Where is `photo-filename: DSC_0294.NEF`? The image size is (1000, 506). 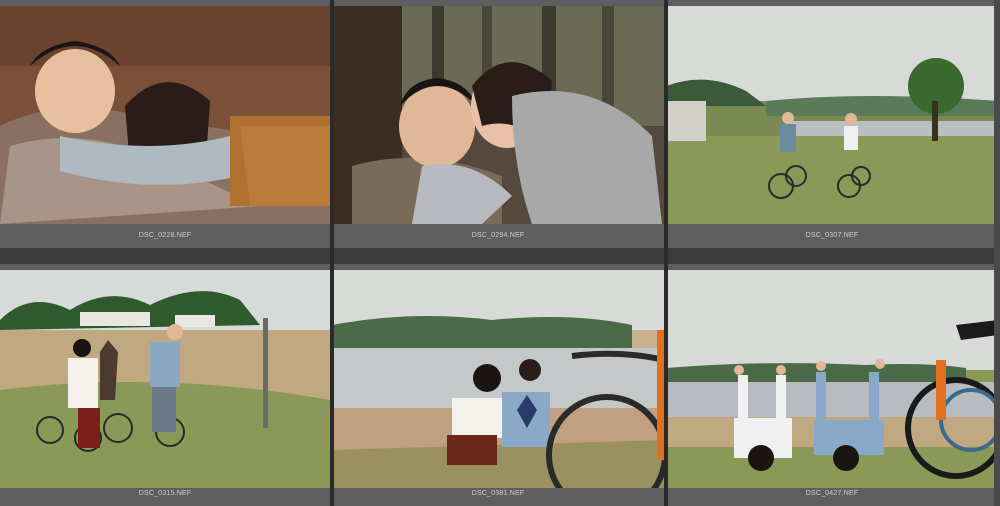
photo-filename: DSC_0294.NEF is located at coordinates (498, 235).